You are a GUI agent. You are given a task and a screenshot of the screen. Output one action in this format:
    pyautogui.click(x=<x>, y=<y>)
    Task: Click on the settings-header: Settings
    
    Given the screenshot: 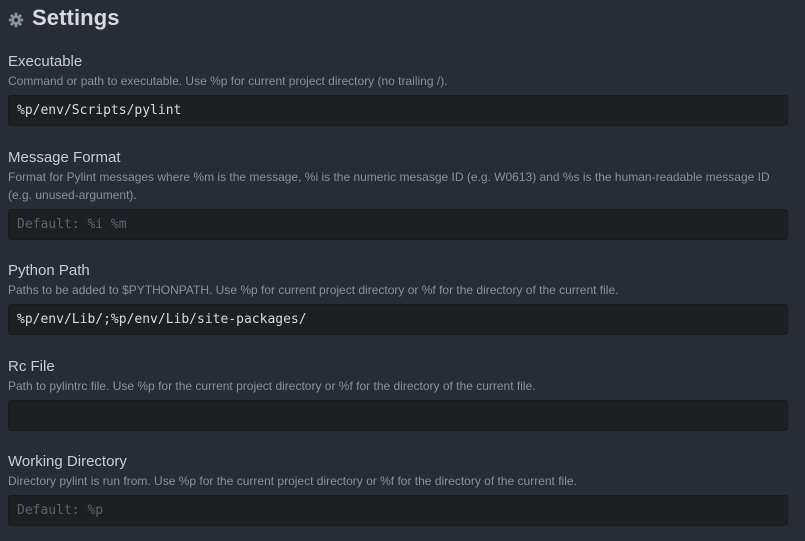 What is the action you would take?
    pyautogui.click(x=64, y=18)
    